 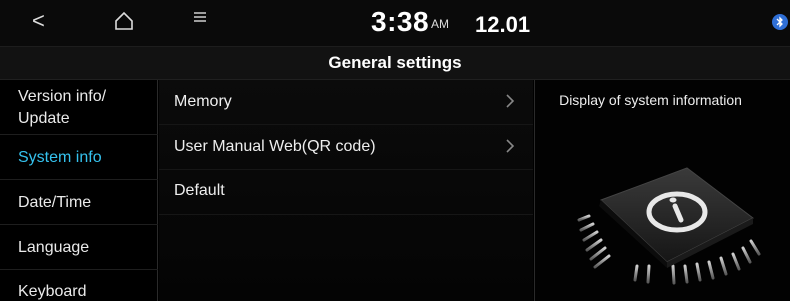 What do you see at coordinates (650, 100) in the screenshot?
I see `detail-caption: Display of system information` at bounding box center [650, 100].